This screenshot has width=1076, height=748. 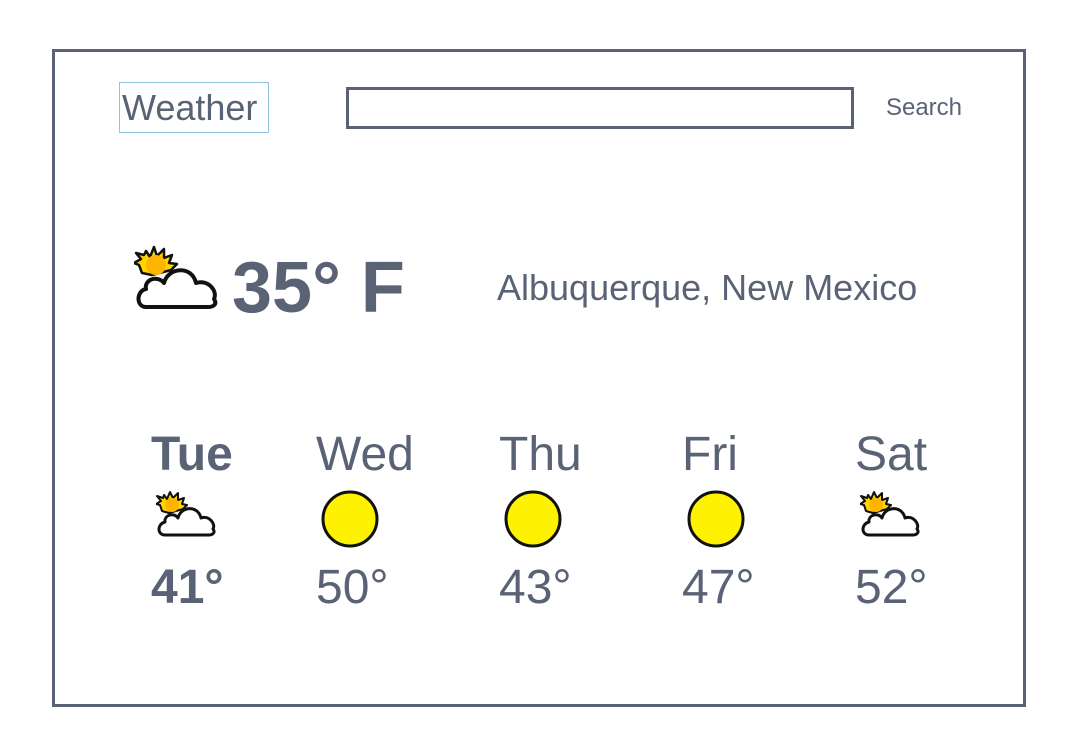 What do you see at coordinates (365, 454) in the screenshot?
I see `forecast-day-name: Wed` at bounding box center [365, 454].